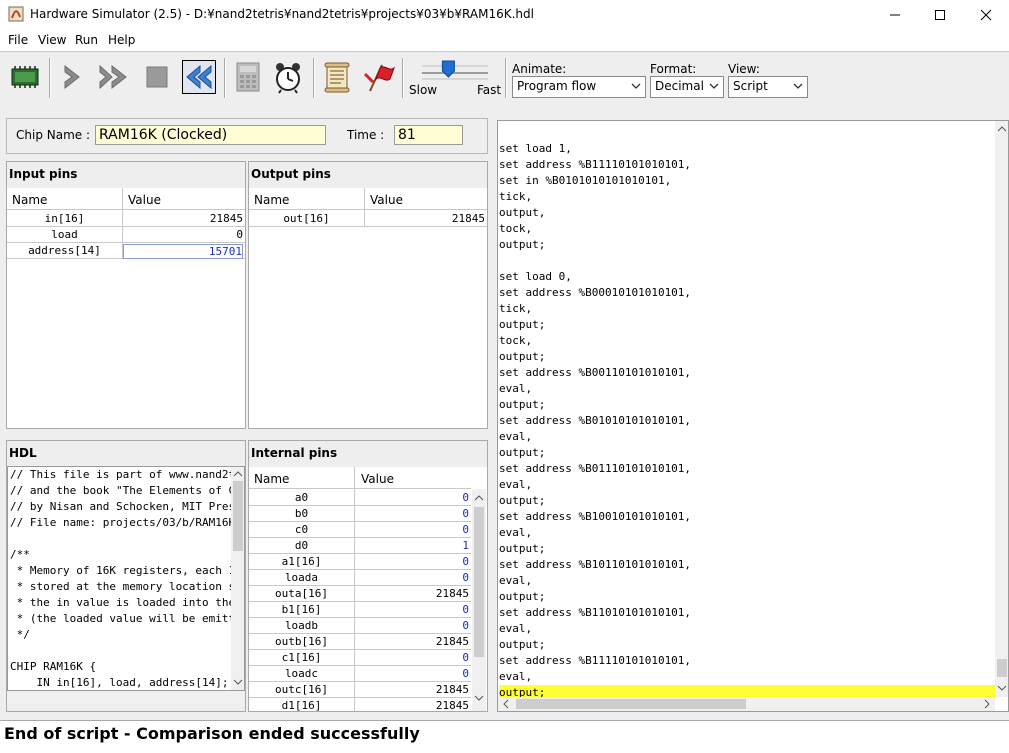 This screenshot has width=1009, height=753. I want to click on hdl-vertical-scrollbar, so click(237, 578).